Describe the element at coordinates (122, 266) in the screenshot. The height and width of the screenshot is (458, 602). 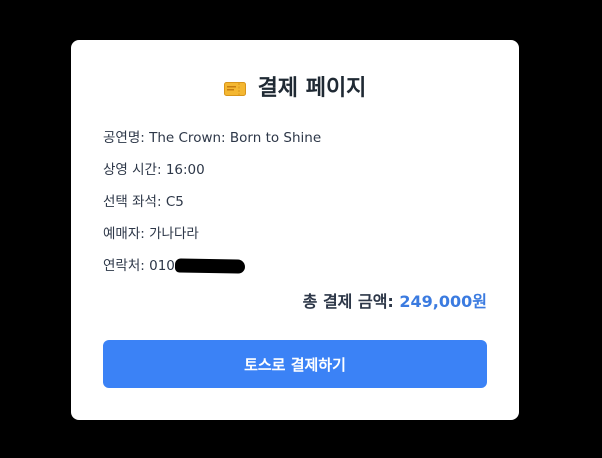
I see `detail-label: 연락처` at that location.